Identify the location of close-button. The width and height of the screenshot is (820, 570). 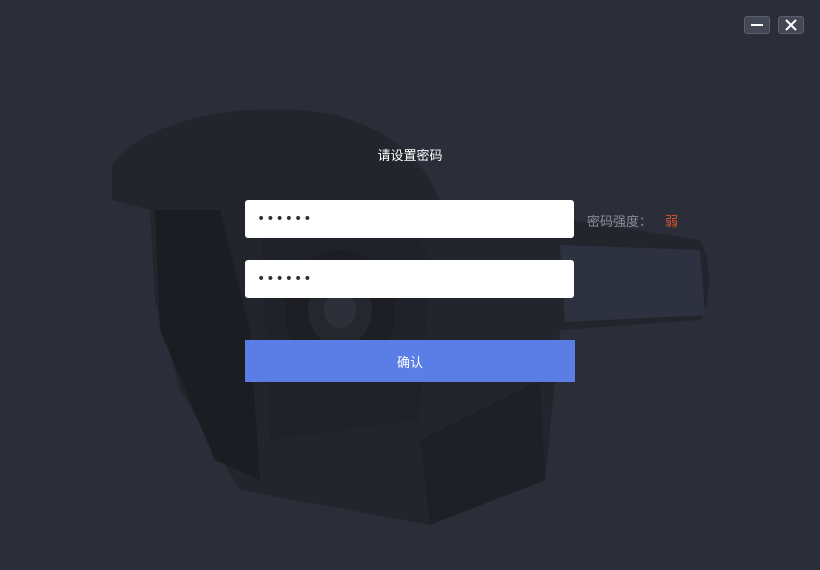
(791, 25).